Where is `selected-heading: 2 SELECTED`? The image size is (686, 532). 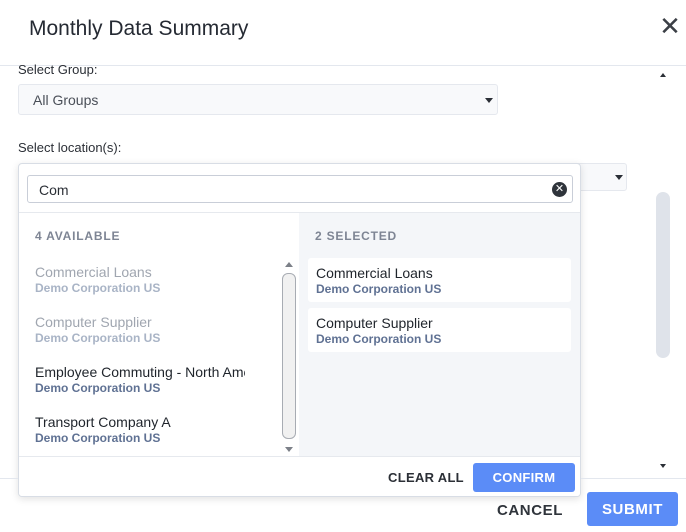
selected-heading: 2 SELECTED is located at coordinates (356, 236).